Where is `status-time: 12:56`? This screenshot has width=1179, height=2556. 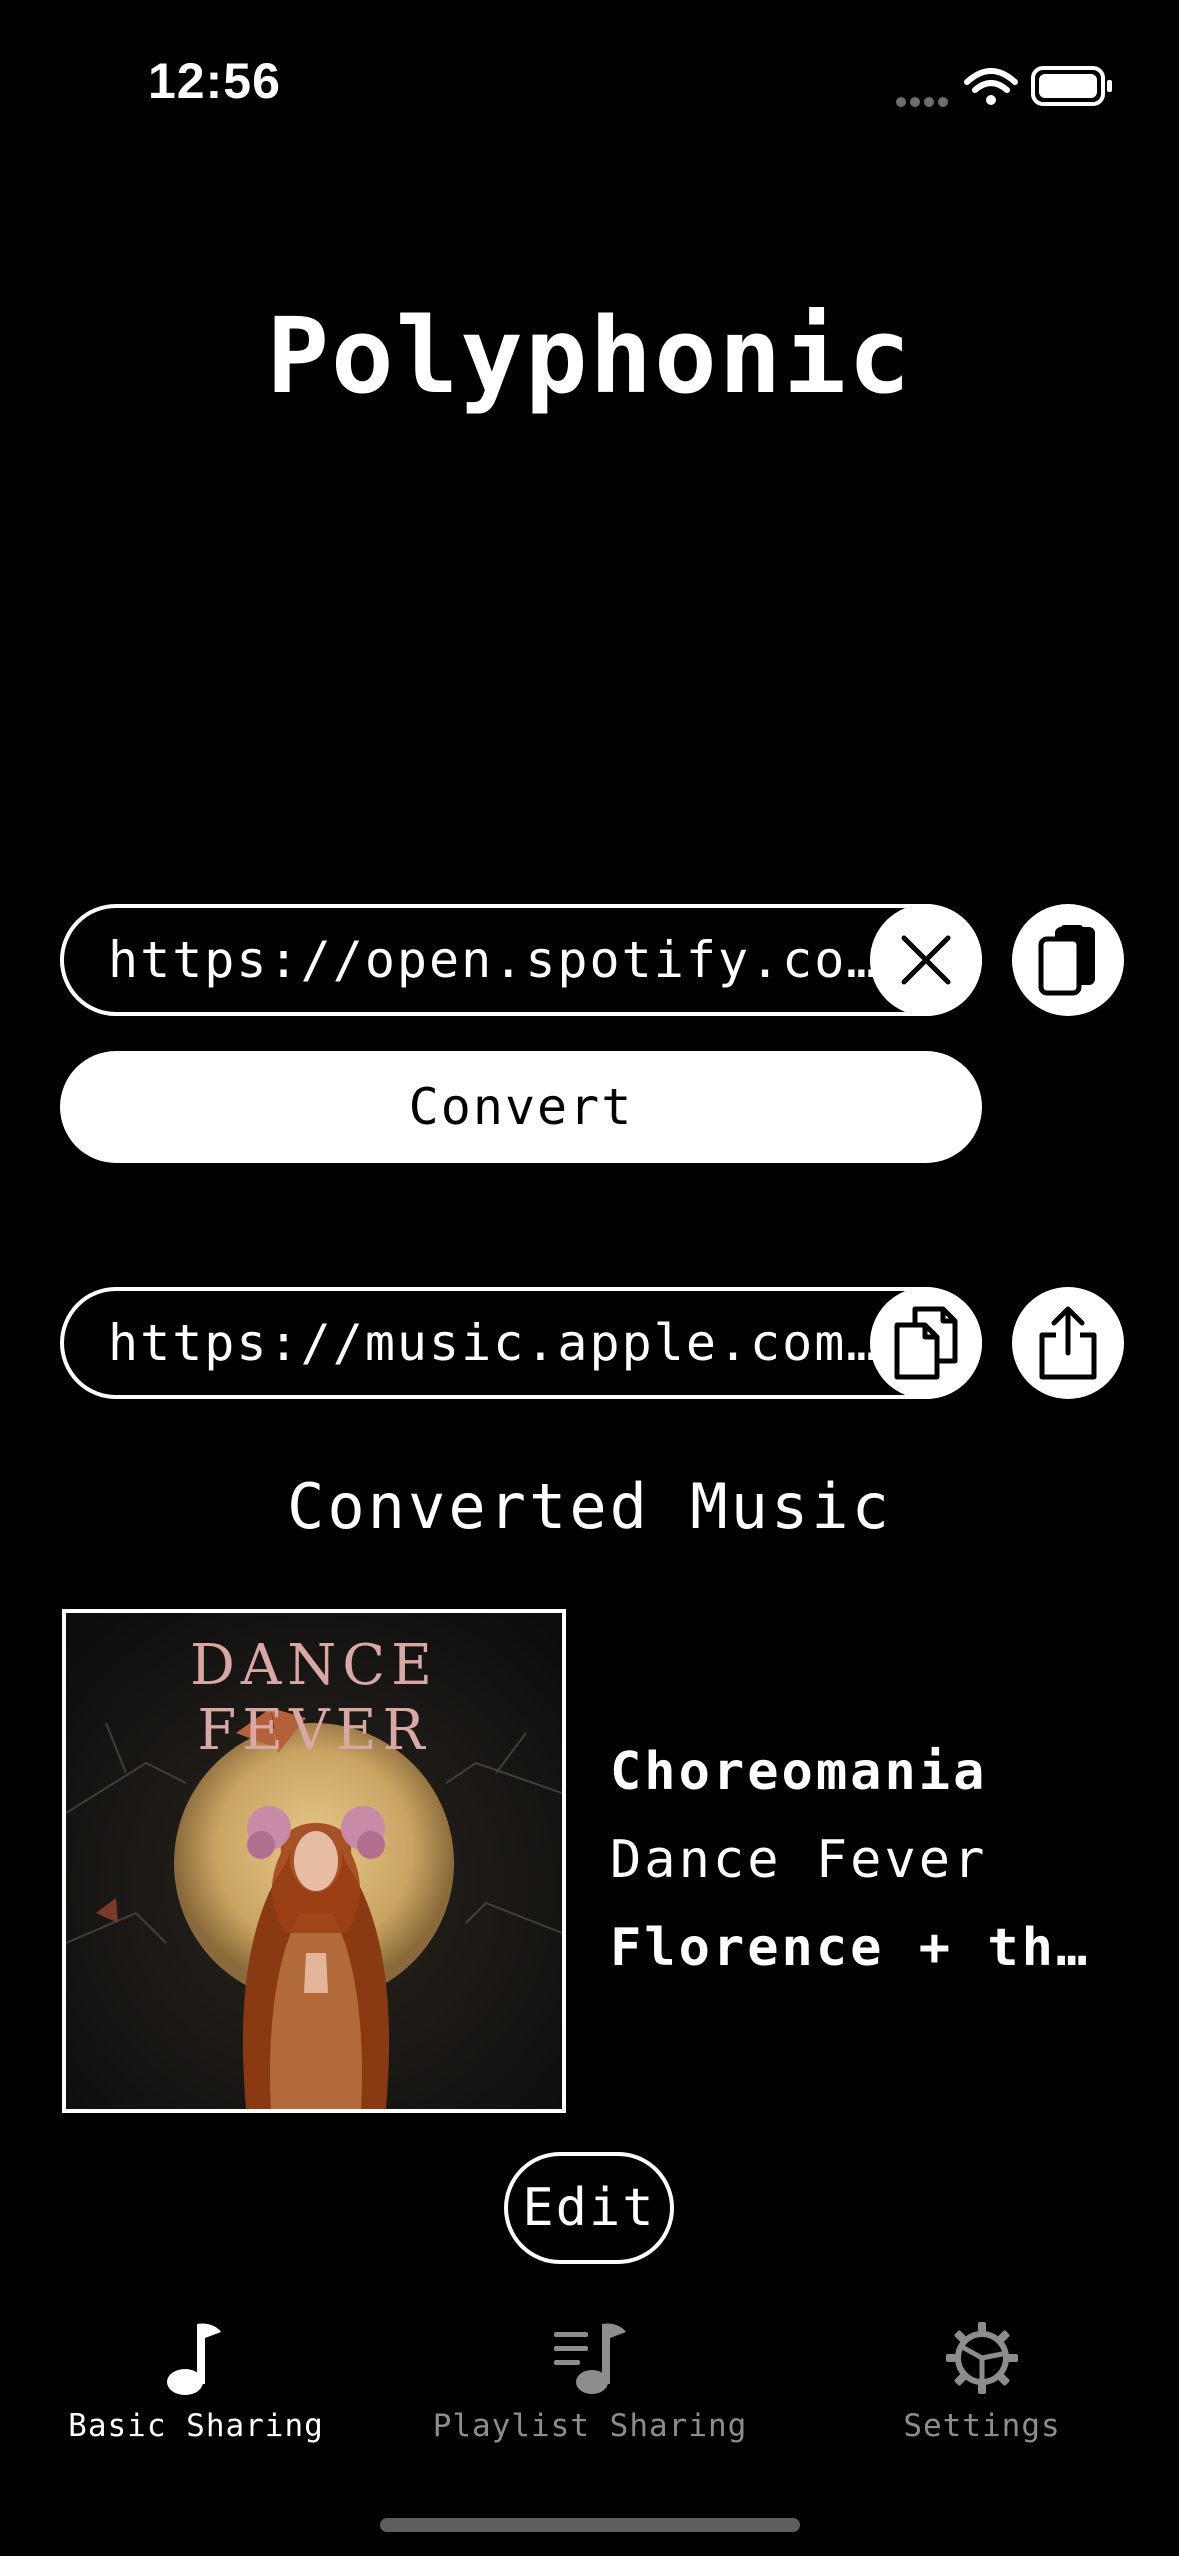 status-time: 12:56 is located at coordinates (214, 81).